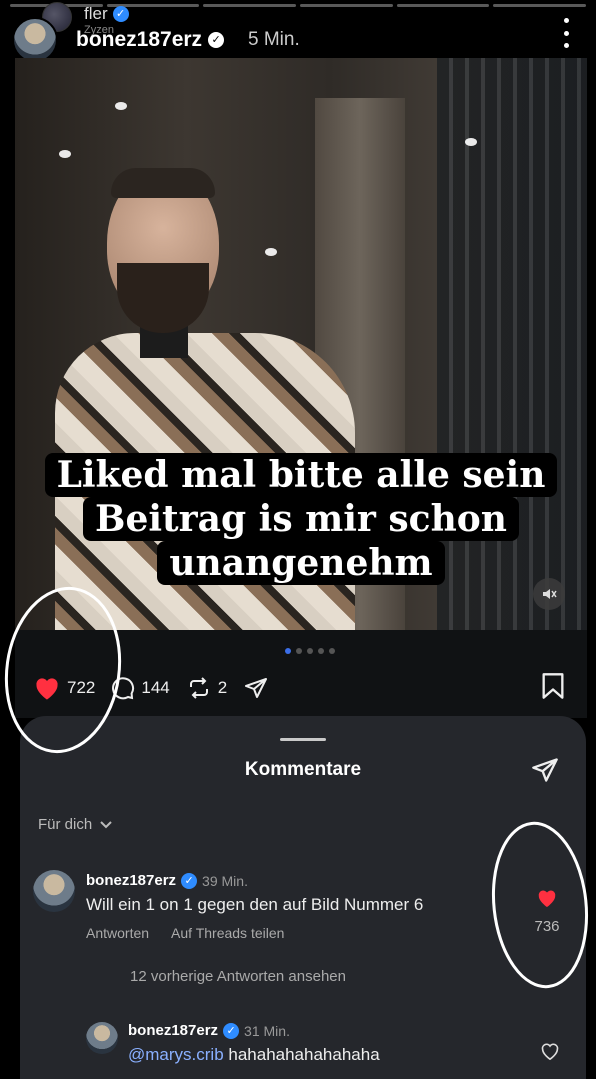  What do you see at coordinates (267, 1030) in the screenshot?
I see `reply-time: 31 Min.` at bounding box center [267, 1030].